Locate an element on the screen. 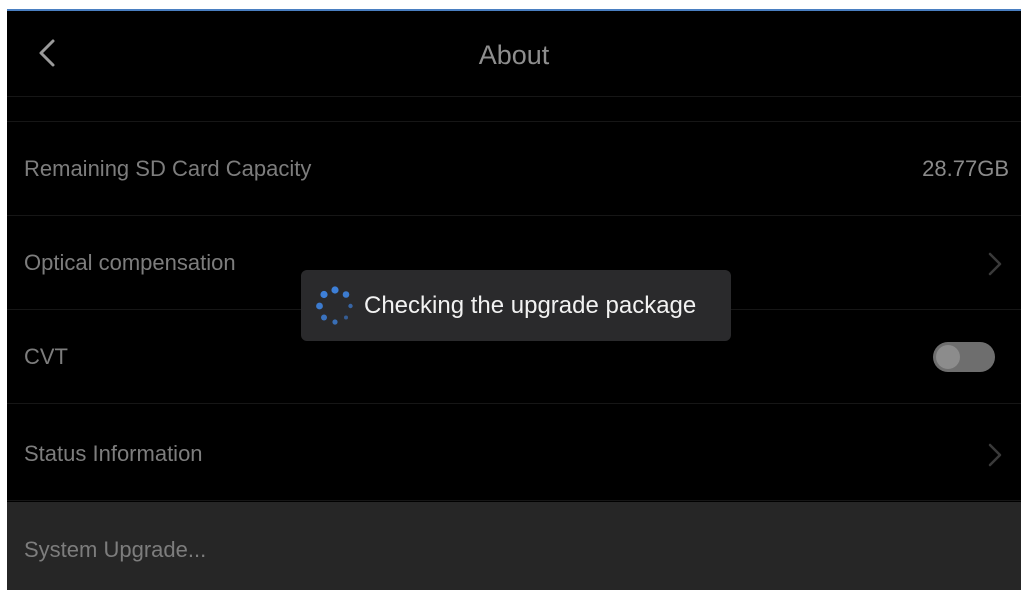 Image resolution: width=1021 pixels, height=590 pixels. toast-message: Checking the upgrade package is located at coordinates (530, 305).